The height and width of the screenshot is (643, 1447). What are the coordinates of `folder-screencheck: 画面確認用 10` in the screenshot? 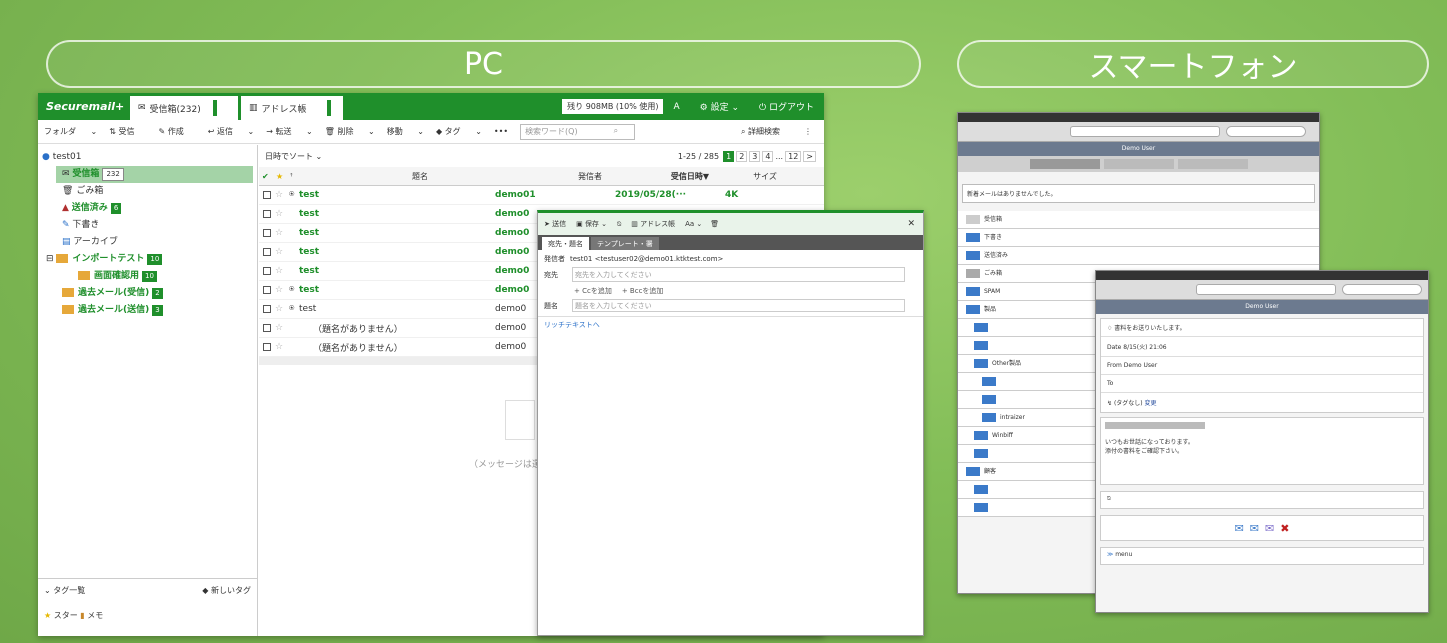 It's located at (147, 276).